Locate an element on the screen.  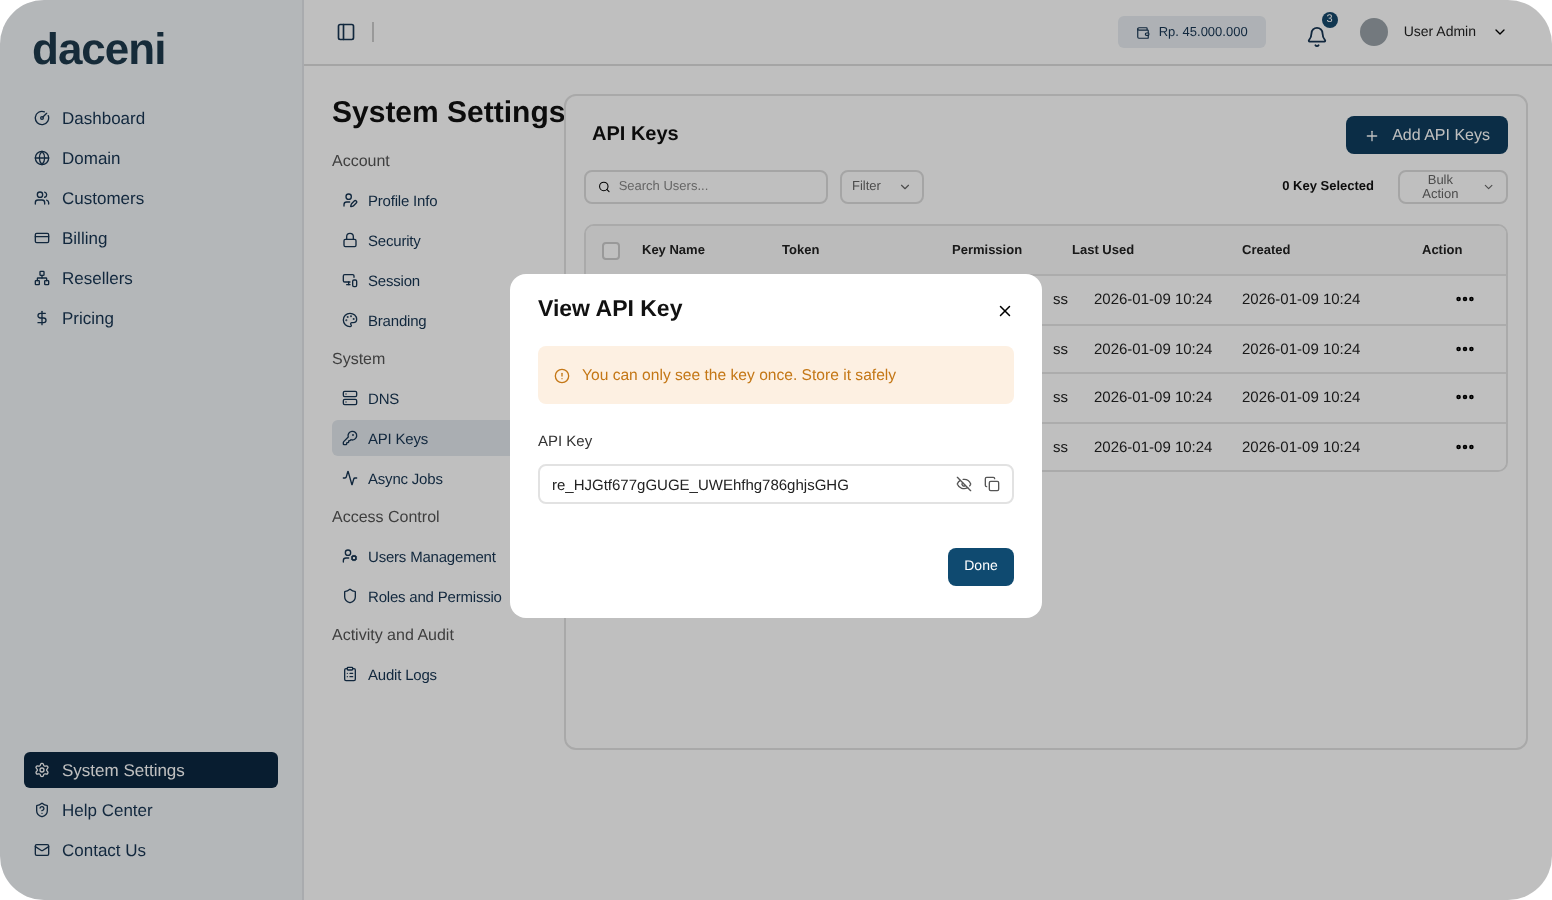
lock-icon is located at coordinates (350, 240).